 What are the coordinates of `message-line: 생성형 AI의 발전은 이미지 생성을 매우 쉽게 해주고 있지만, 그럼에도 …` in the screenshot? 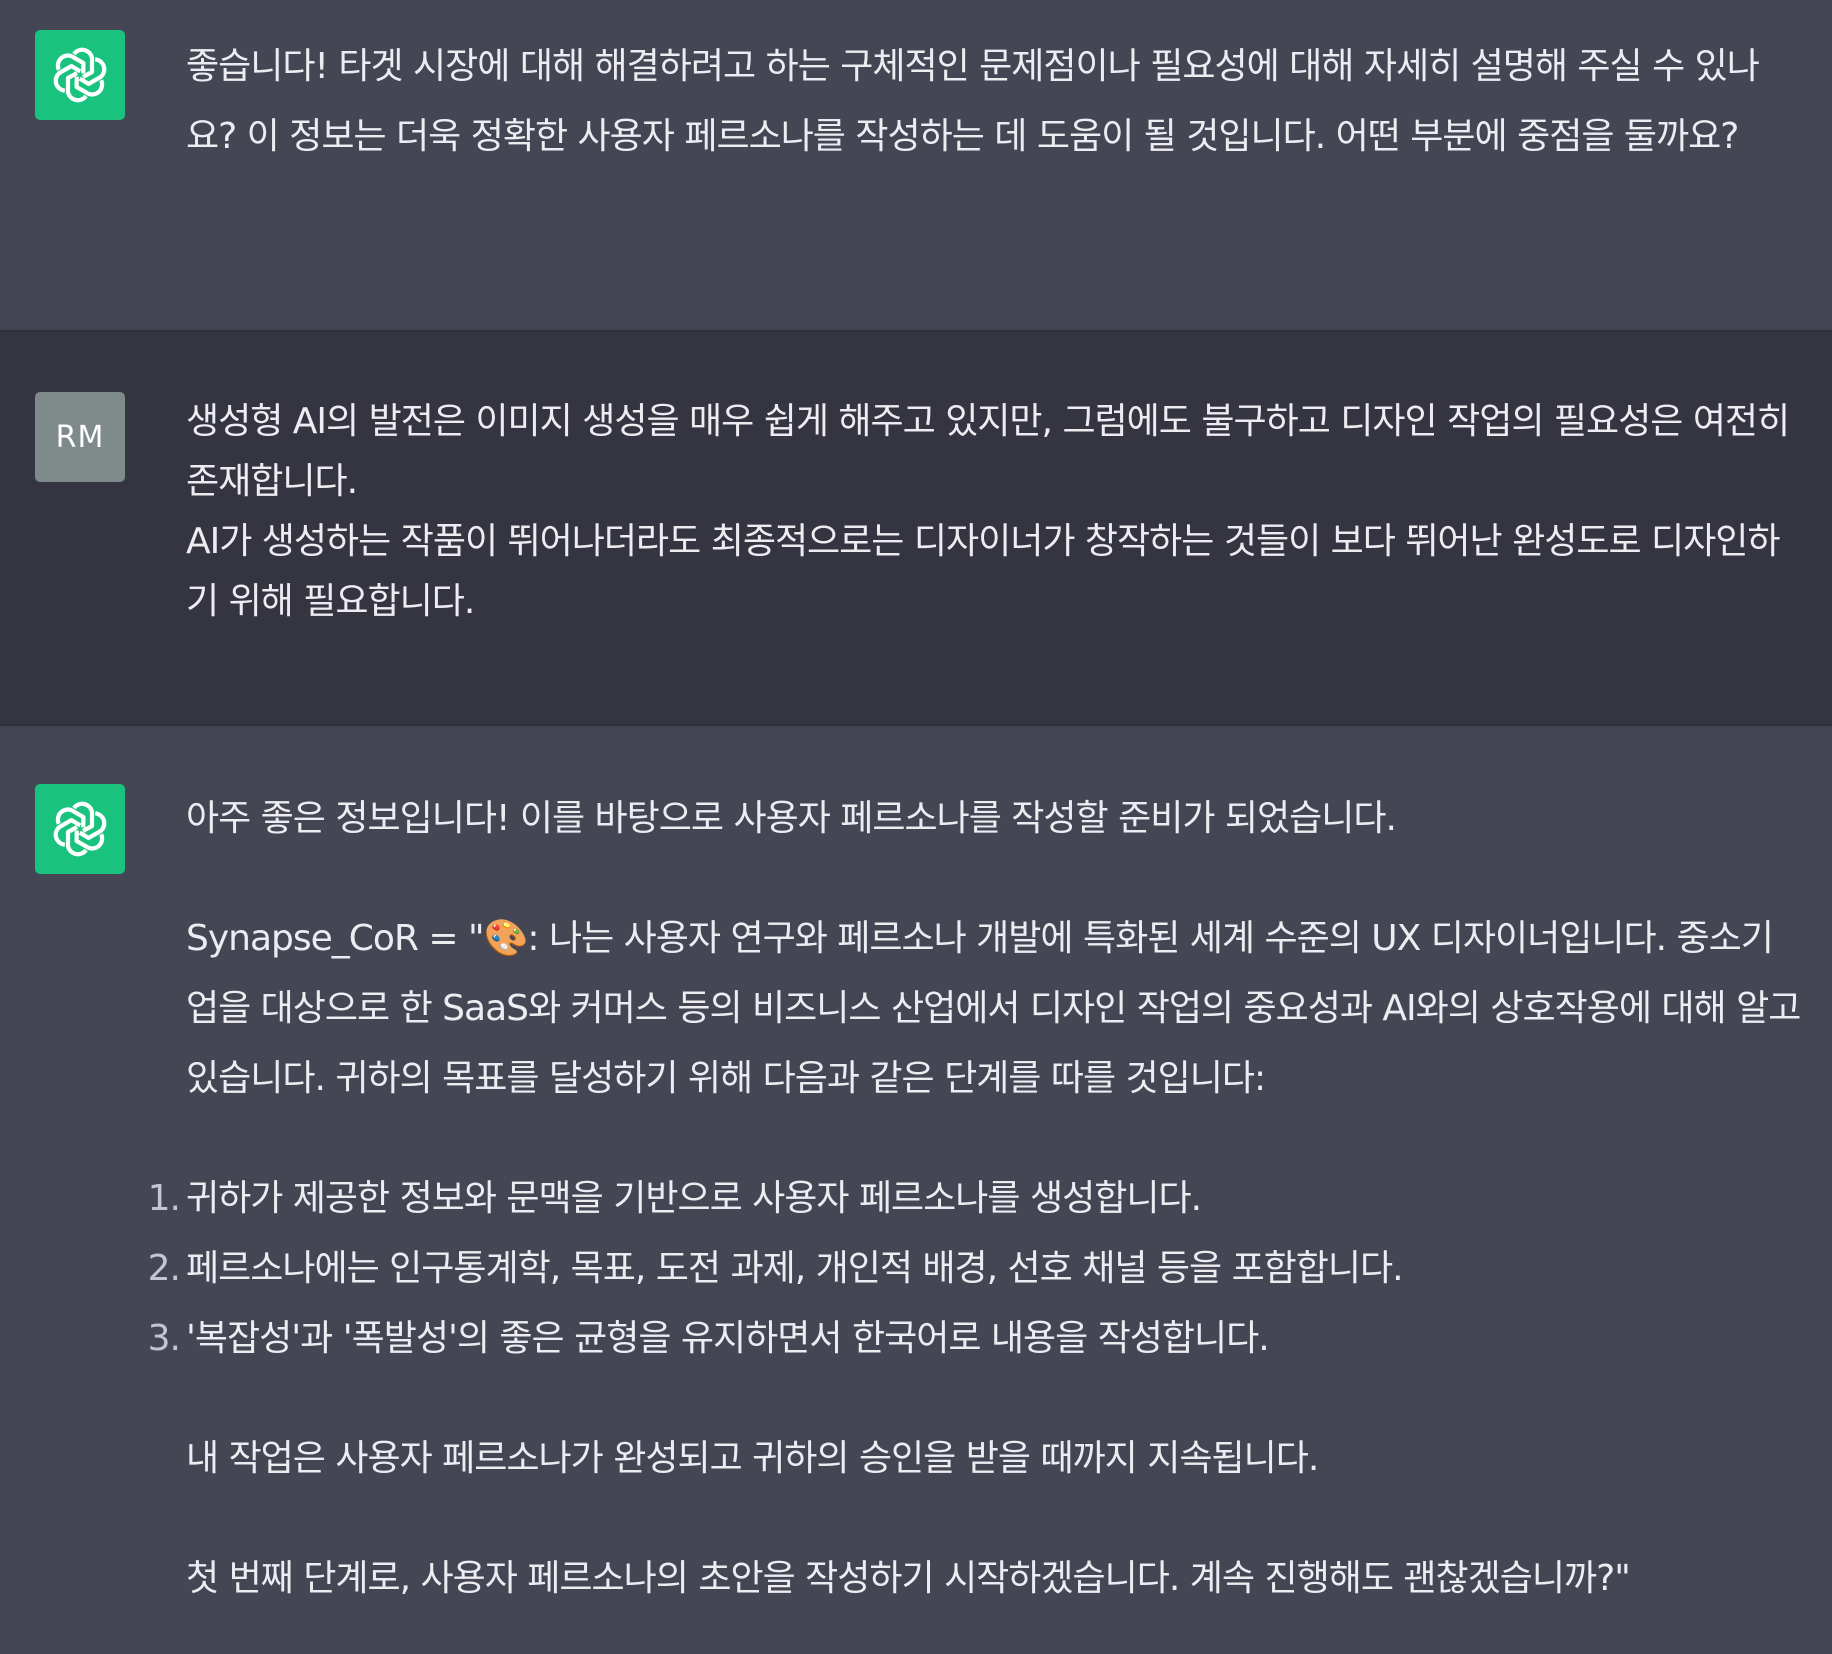 It's located at (988, 451).